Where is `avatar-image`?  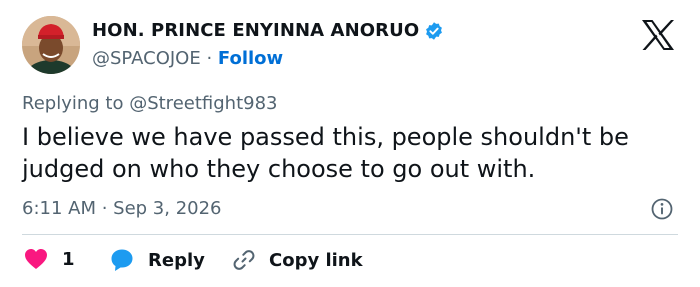 avatar-image is located at coordinates (51, 45).